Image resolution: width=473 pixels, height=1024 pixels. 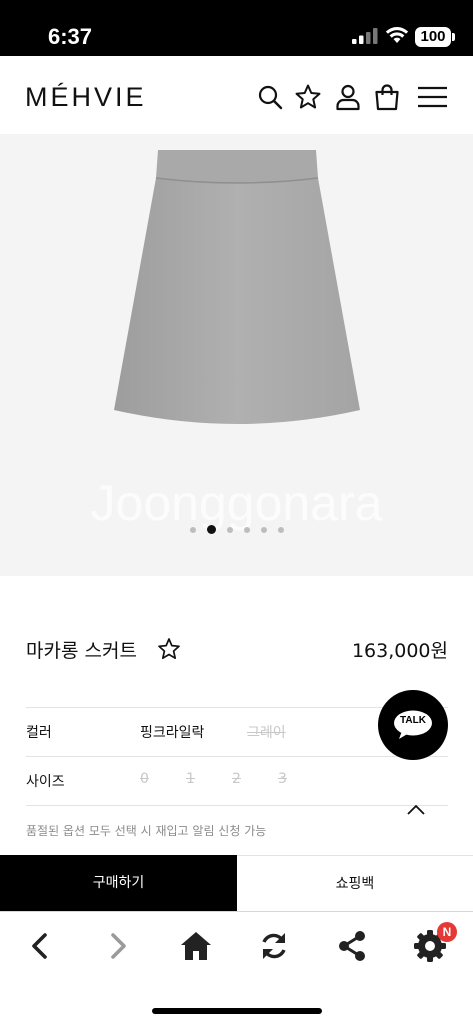 I want to click on size-option-label: 사이즈, so click(x=45, y=782).